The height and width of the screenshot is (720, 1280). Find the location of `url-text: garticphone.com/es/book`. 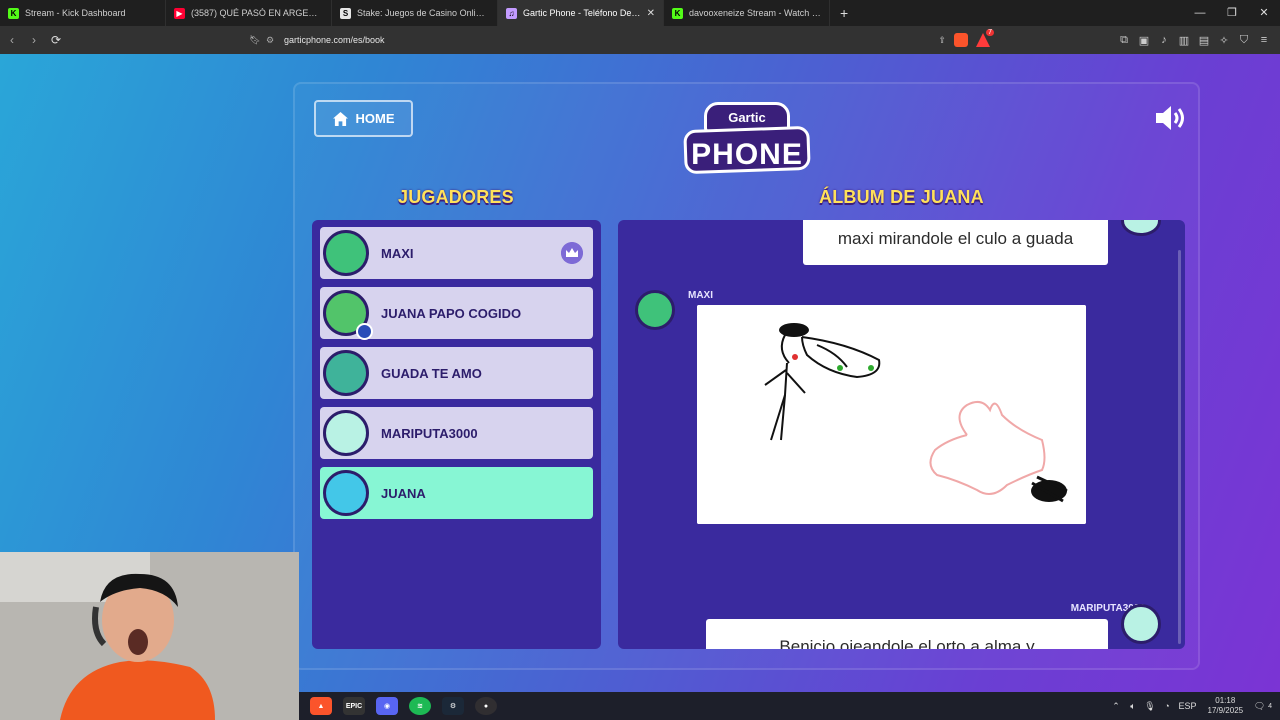

url-text: garticphone.com/es/book is located at coordinates (334, 40).